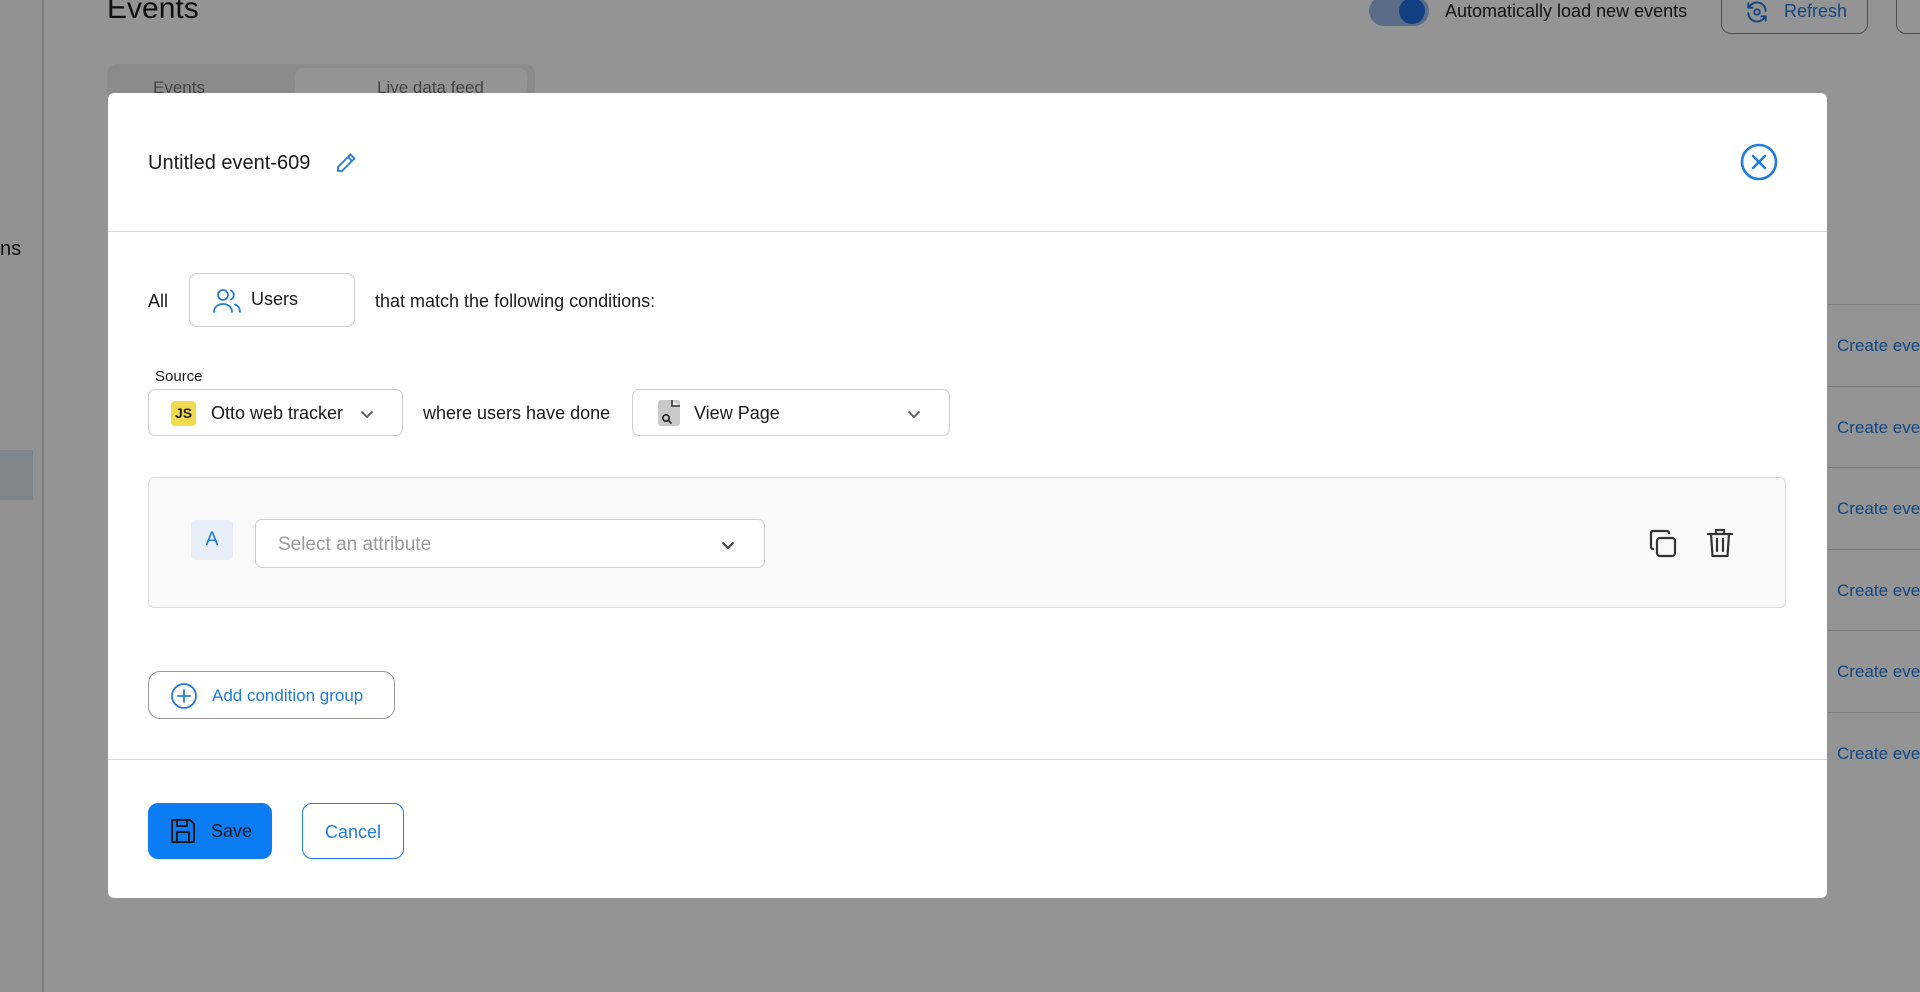 Image resolution: width=1920 pixels, height=992 pixels. I want to click on save-button: Save, so click(210, 831).